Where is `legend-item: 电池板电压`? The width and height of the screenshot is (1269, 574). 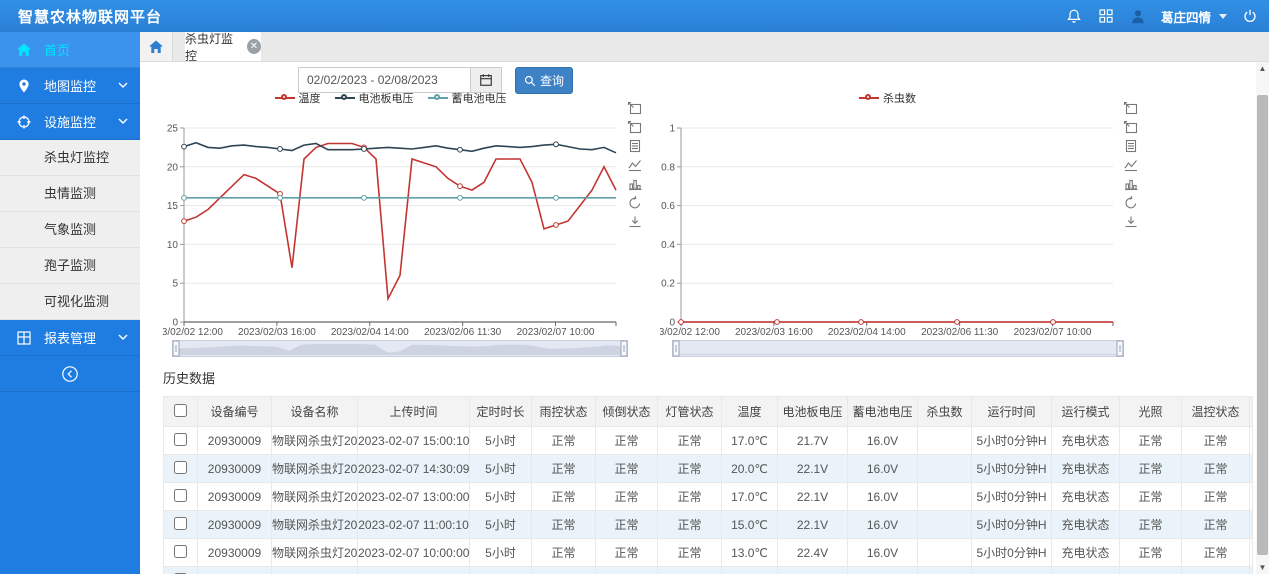
legend-item: 电池板电压 is located at coordinates (374, 98).